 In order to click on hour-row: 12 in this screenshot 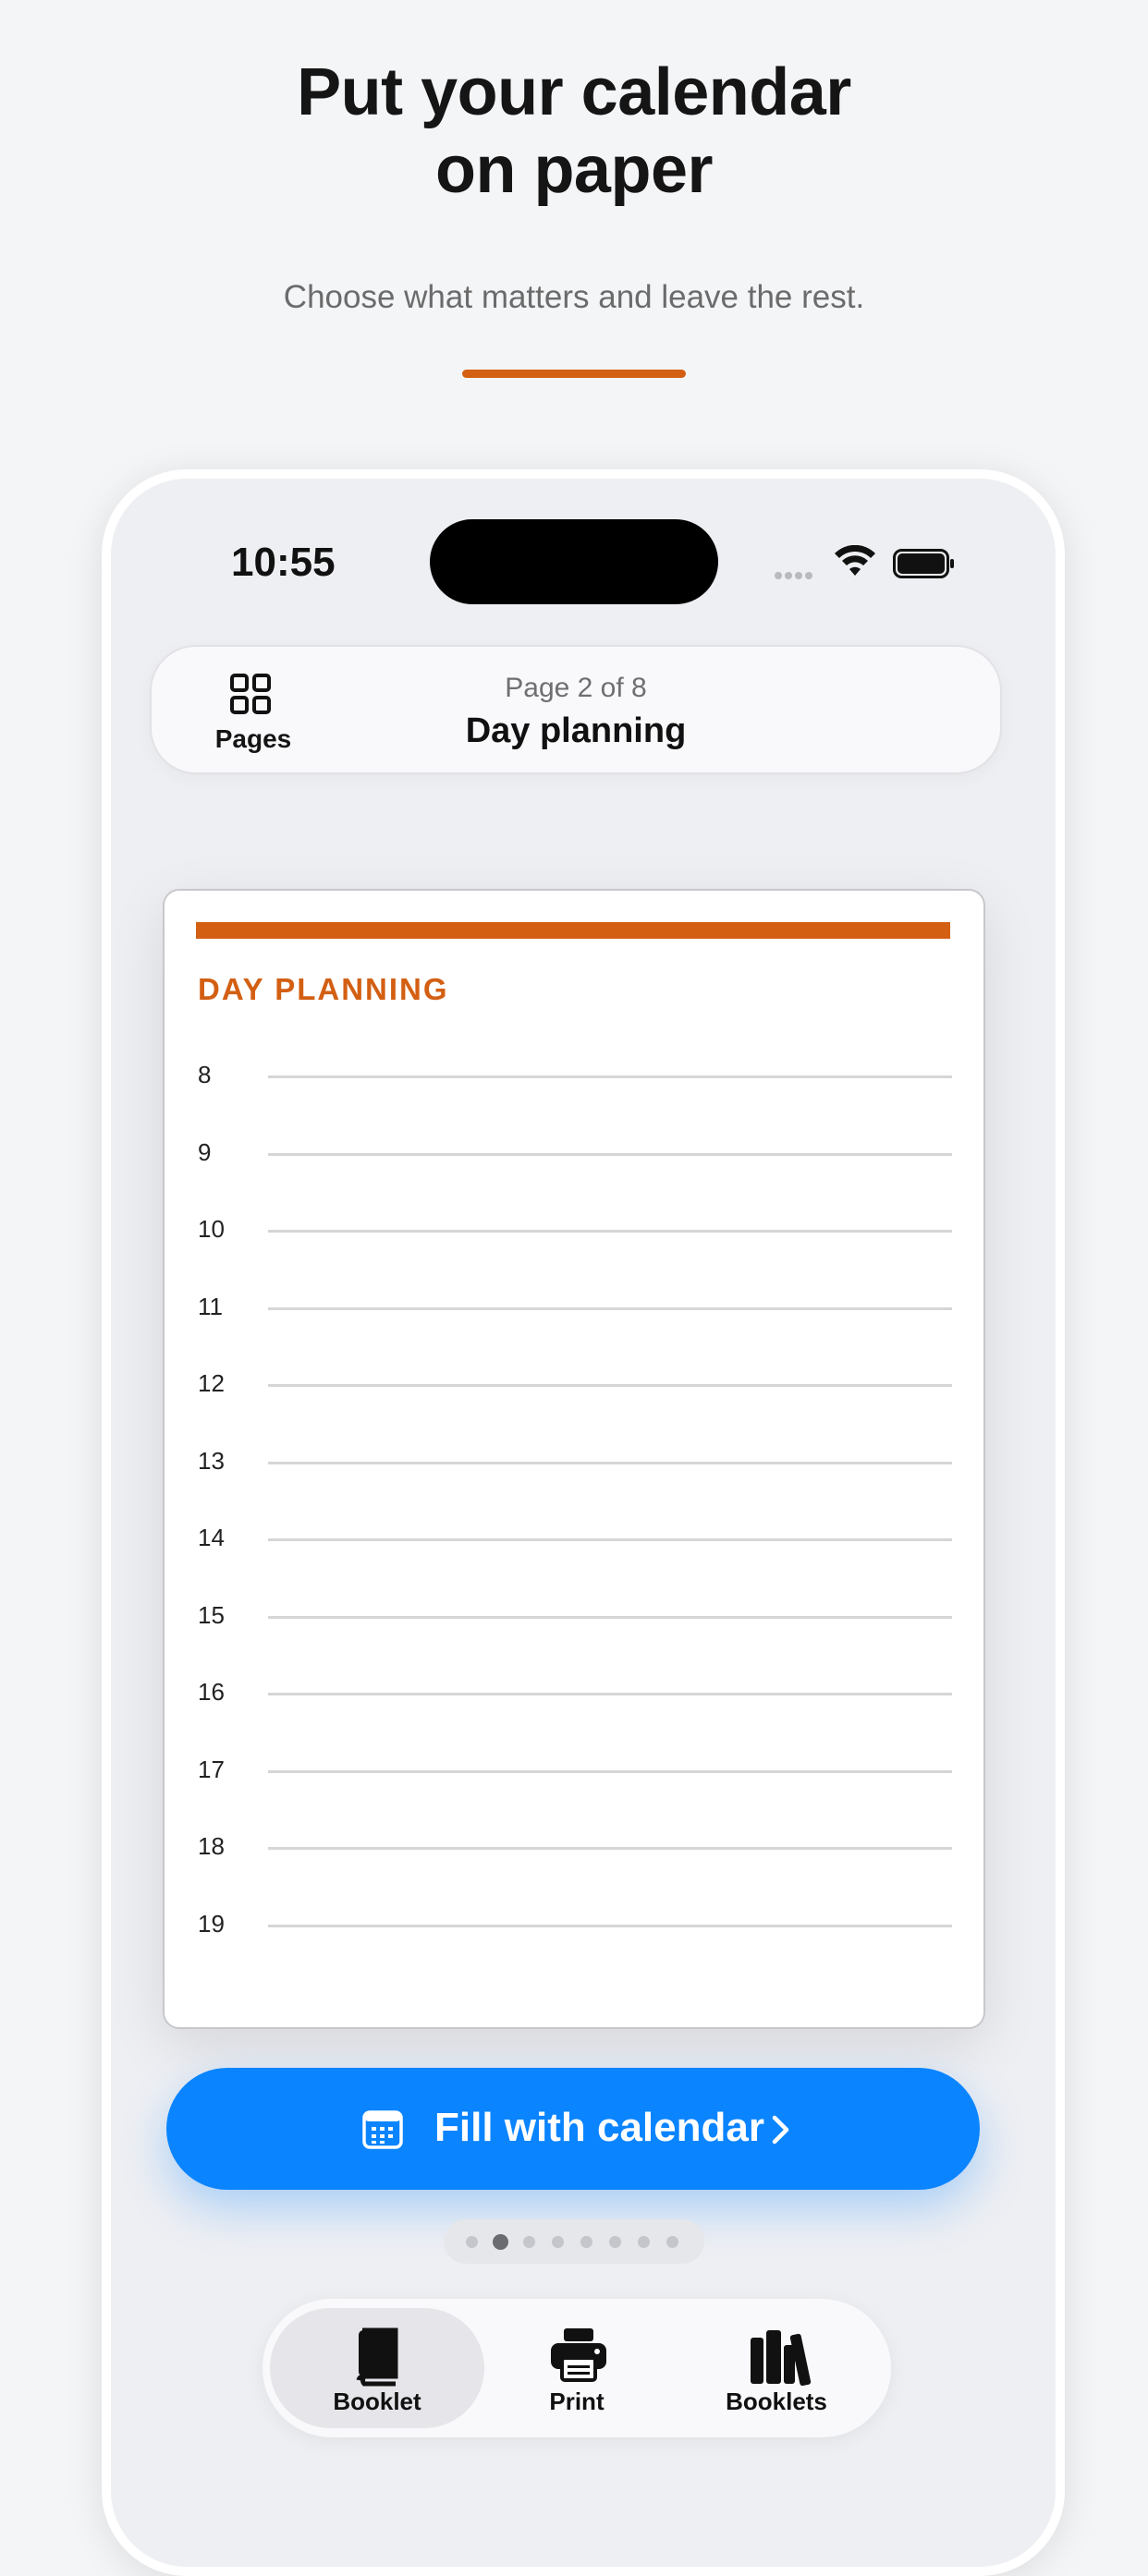, I will do `click(575, 1387)`.